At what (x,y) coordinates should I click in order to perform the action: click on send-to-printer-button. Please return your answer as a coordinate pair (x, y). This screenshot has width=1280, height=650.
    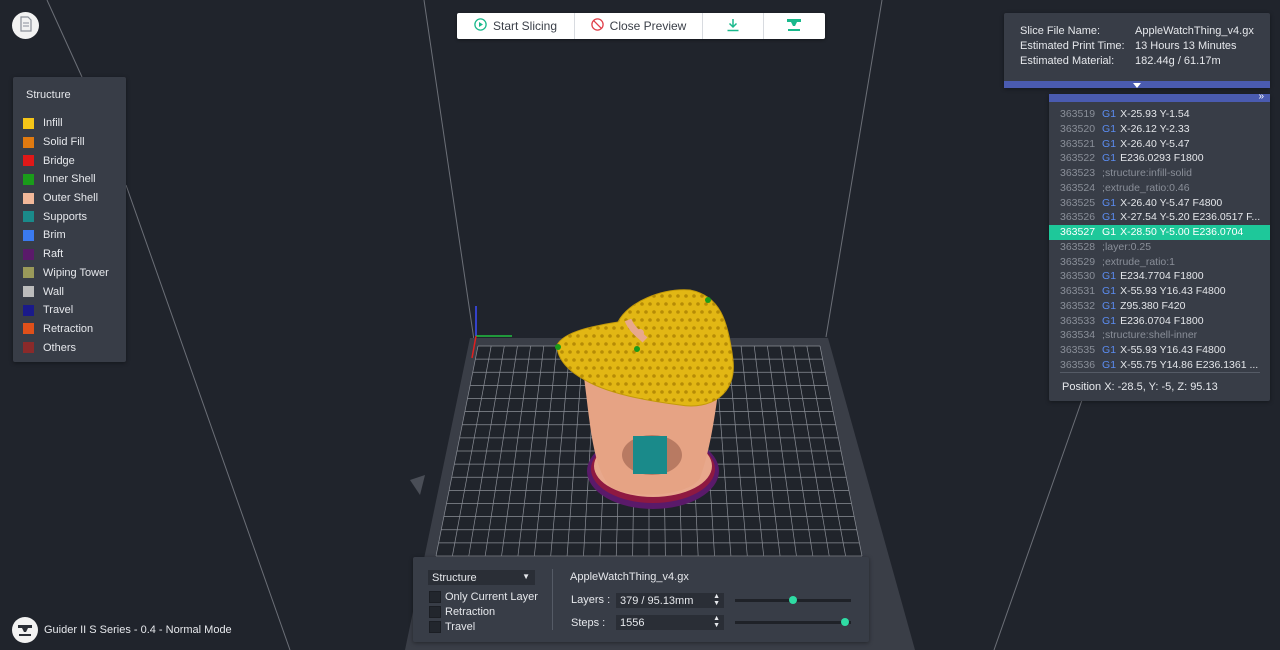
    Looking at the image, I should click on (795, 26).